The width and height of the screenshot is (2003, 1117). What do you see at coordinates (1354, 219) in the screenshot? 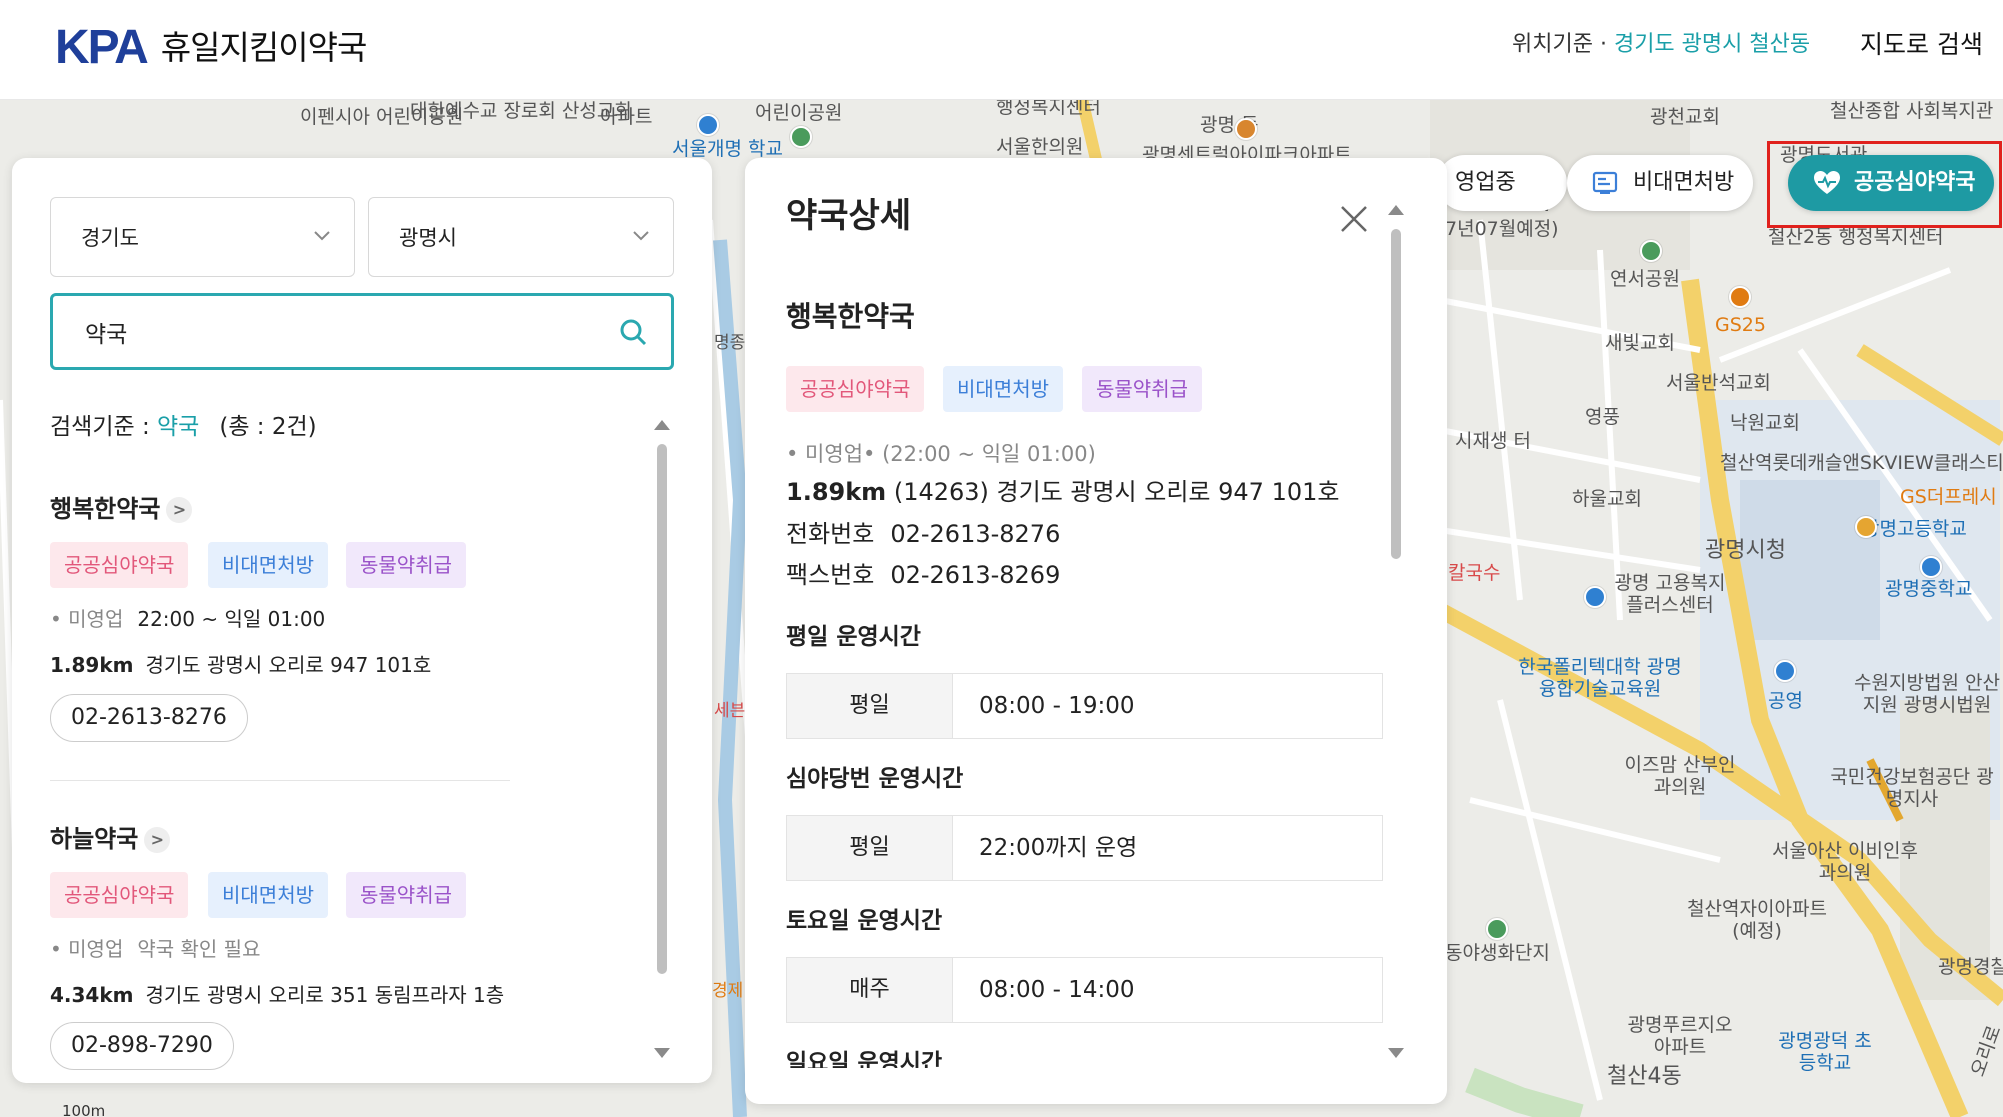
I see `close-icon` at bounding box center [1354, 219].